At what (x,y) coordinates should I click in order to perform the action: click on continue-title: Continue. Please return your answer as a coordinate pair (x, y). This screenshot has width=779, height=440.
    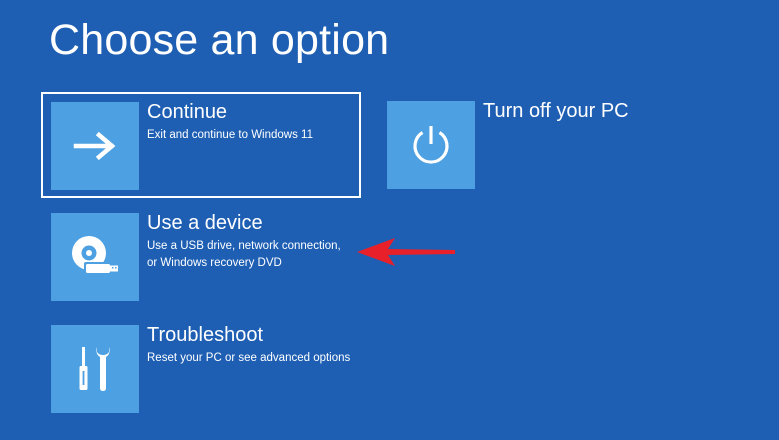
    Looking at the image, I should click on (187, 112).